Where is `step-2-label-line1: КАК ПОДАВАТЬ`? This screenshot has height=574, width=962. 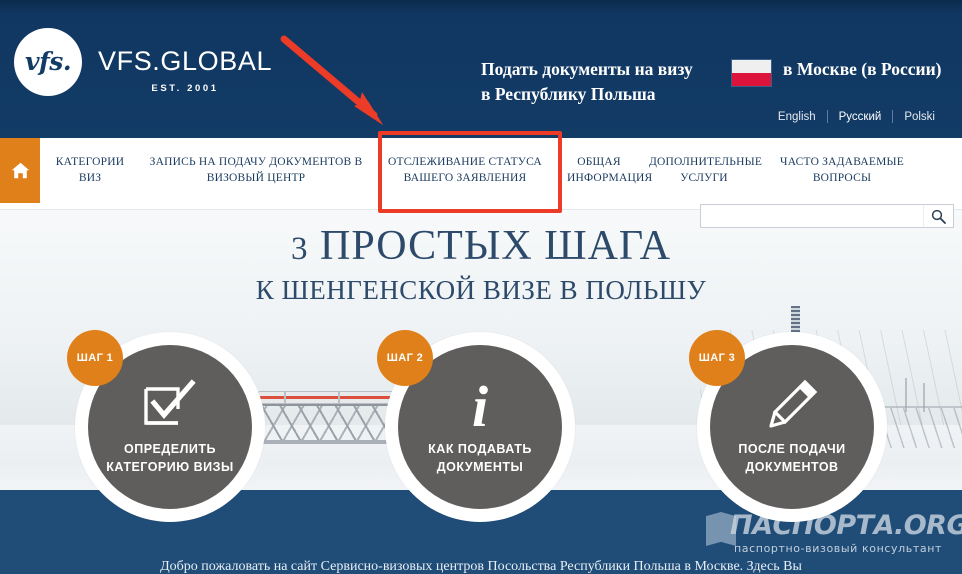
step-2-label-line1: КАК ПОДАВАТЬ is located at coordinates (480, 448).